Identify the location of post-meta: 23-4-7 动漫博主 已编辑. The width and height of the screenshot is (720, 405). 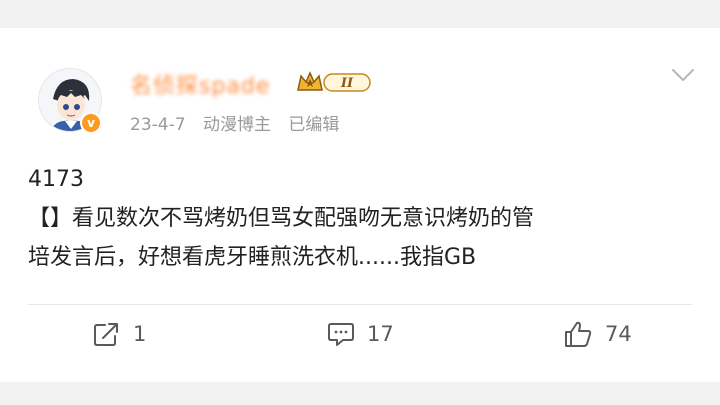
(240, 122).